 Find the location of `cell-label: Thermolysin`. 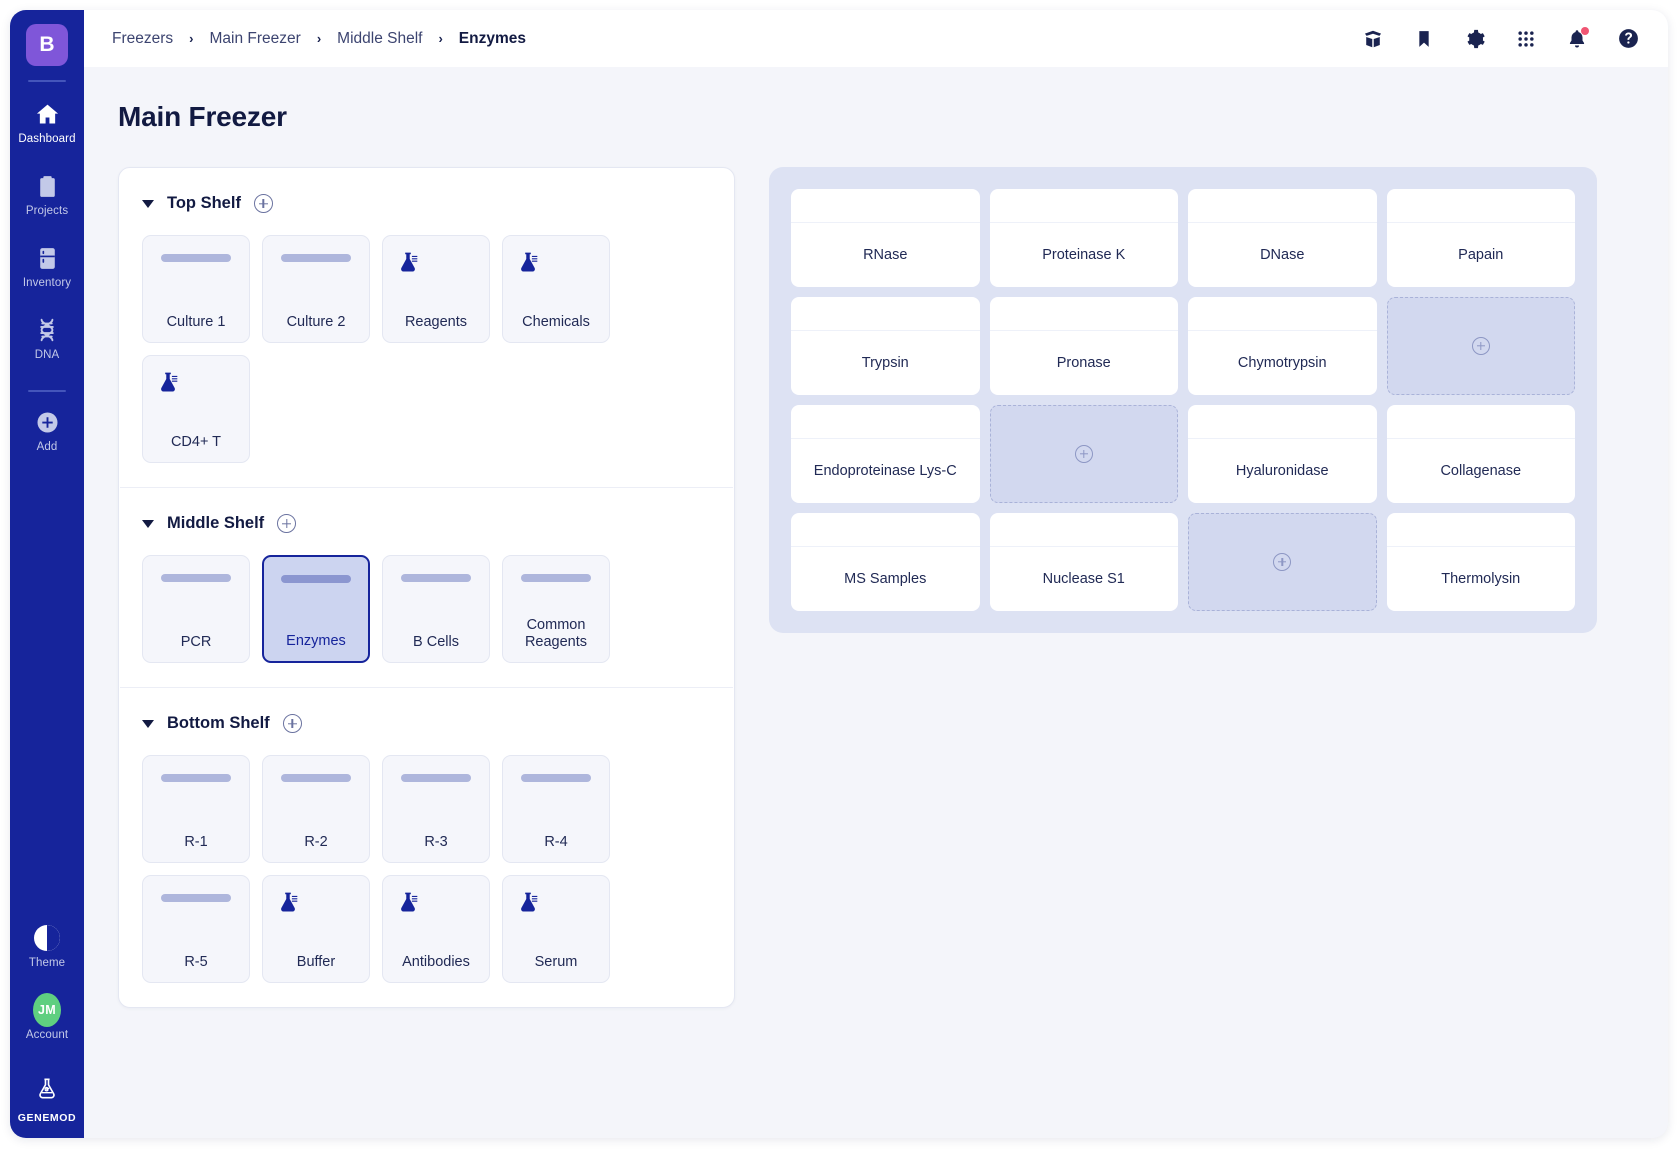

cell-label: Thermolysin is located at coordinates (1481, 579).